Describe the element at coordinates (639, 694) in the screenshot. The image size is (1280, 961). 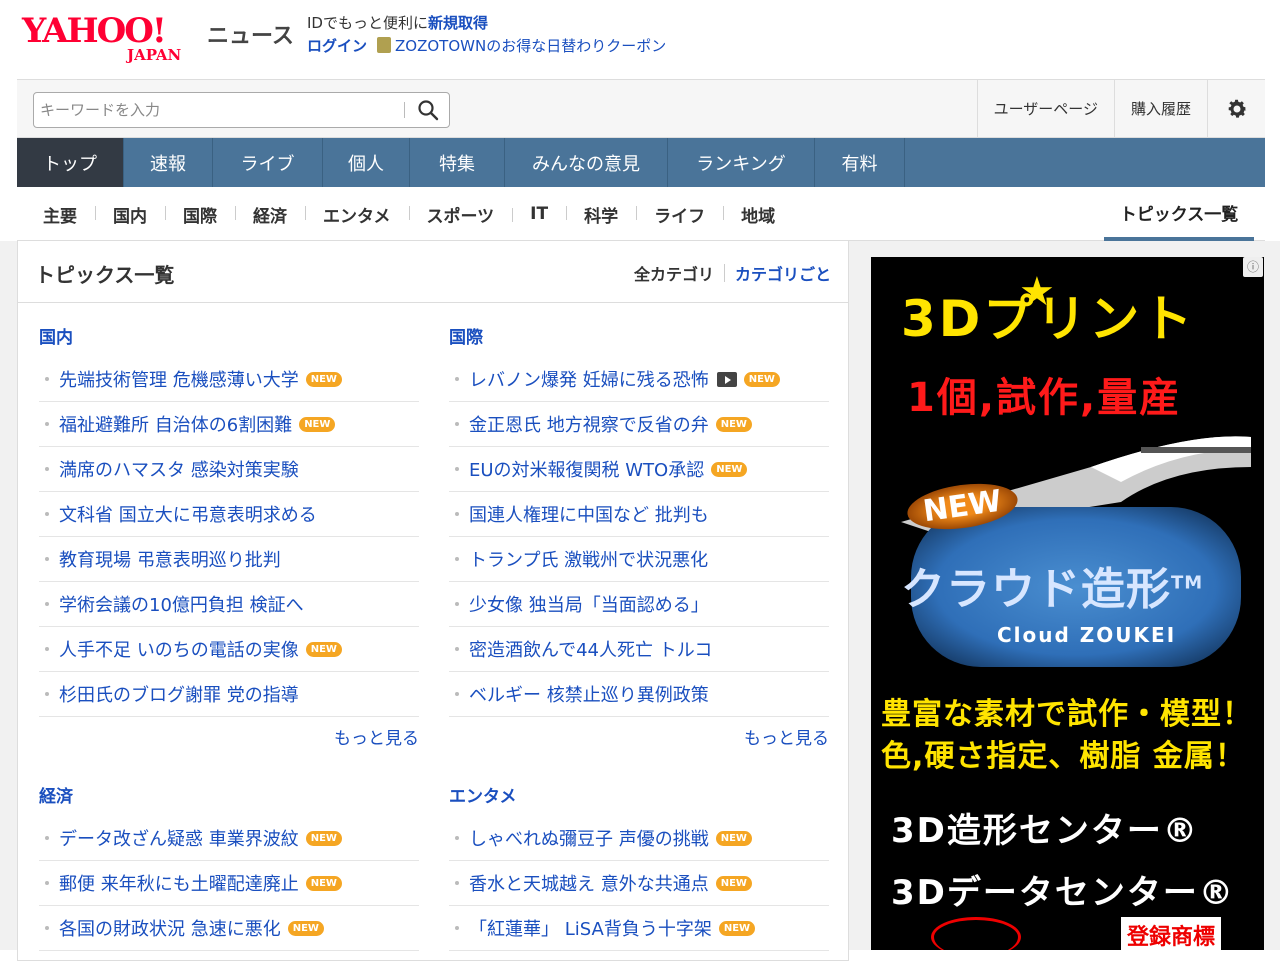
I see `topic-item: ベルギー 核禁止巡り異例政策` at that location.